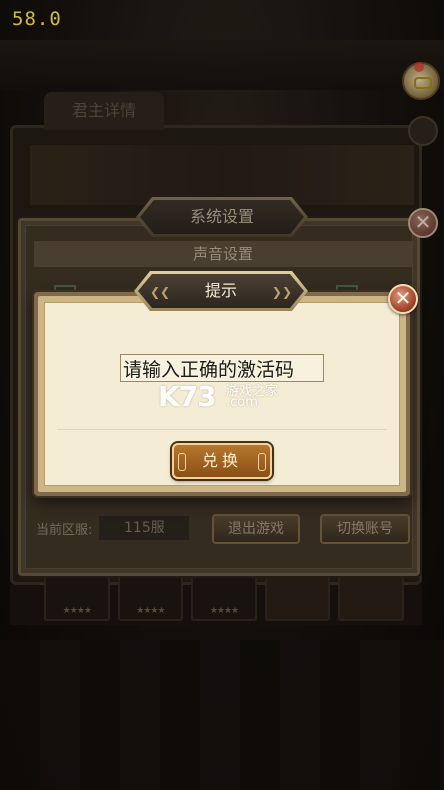 Image resolution: width=444 pixels, height=790 pixels. Describe the element at coordinates (222, 65) in the screenshot. I see `top-bar` at that location.